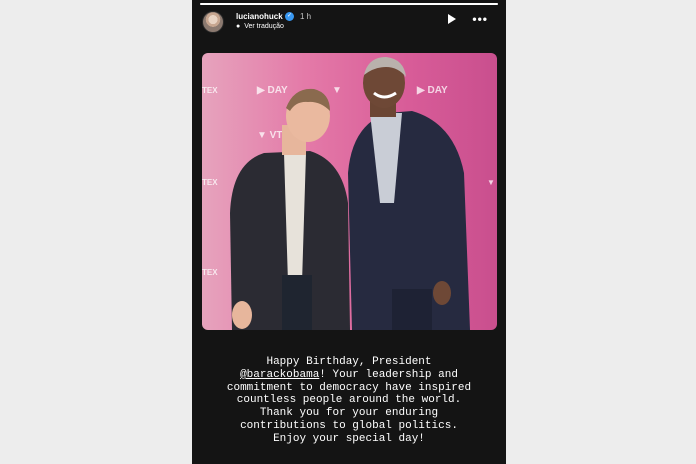 This screenshot has width=696, height=464. I want to click on person-left, so click(290, 209).